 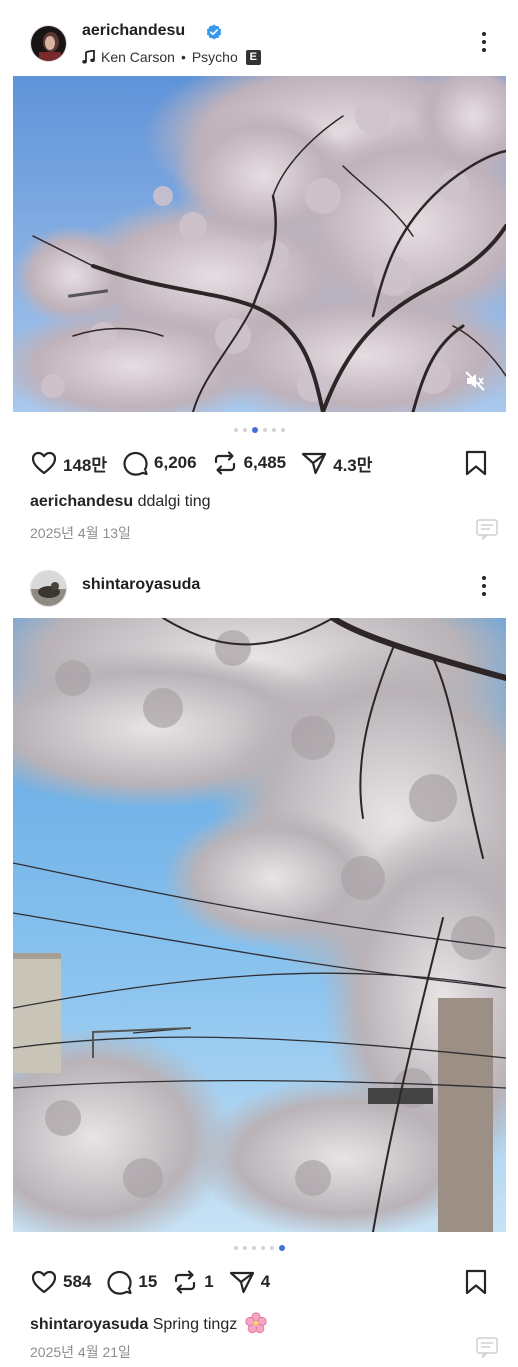 What do you see at coordinates (174, 501) in the screenshot?
I see `caption-text: ddalgi ting` at bounding box center [174, 501].